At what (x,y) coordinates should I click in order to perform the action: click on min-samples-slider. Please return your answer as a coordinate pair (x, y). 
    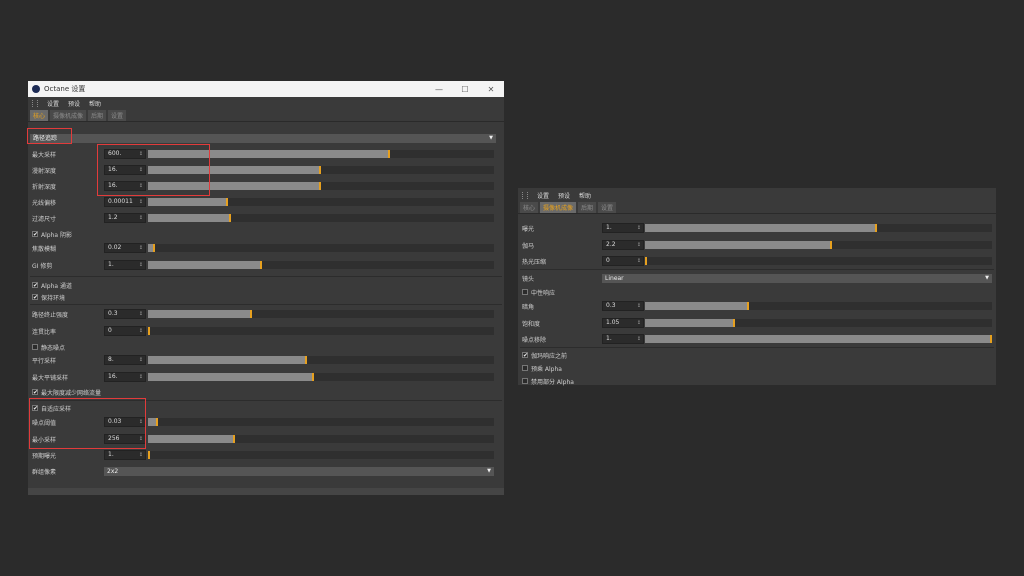
    Looking at the image, I should click on (321, 439).